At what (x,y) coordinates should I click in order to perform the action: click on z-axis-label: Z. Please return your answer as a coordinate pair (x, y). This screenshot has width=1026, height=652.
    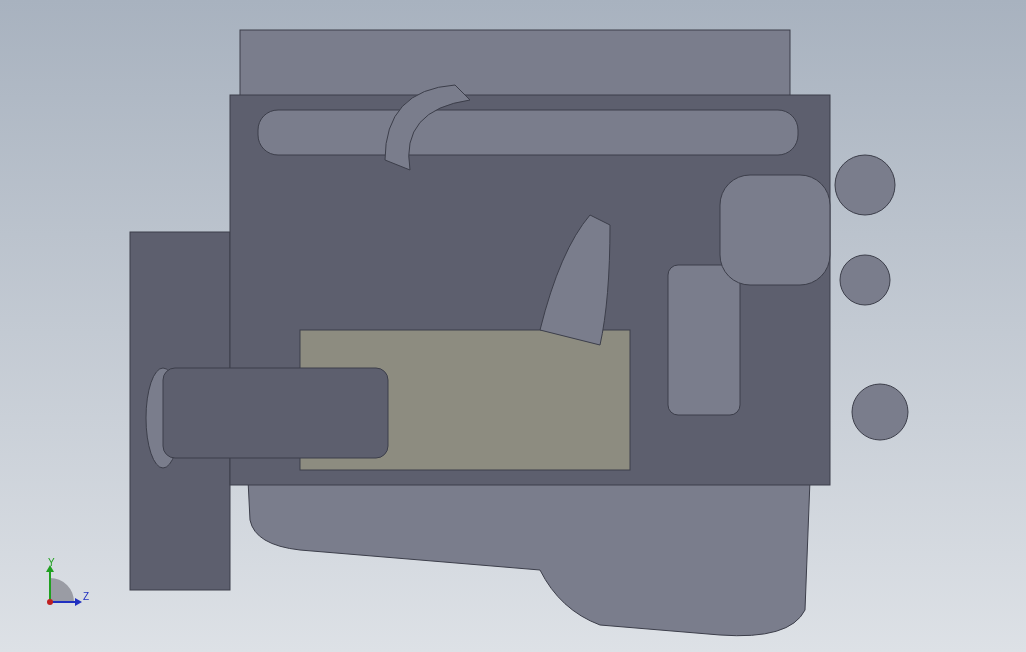
    Looking at the image, I should click on (86, 596).